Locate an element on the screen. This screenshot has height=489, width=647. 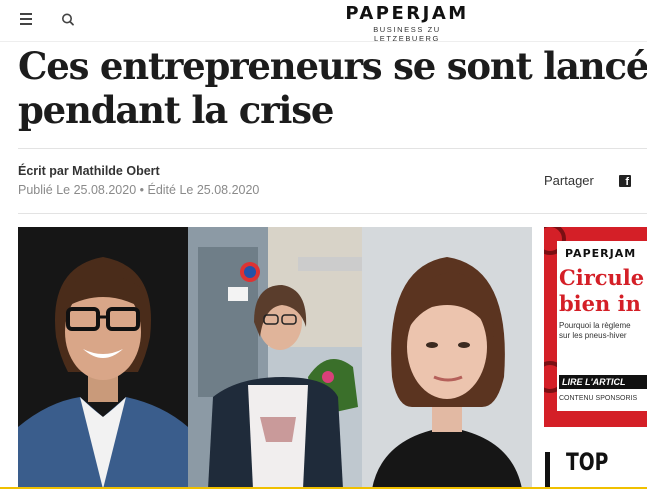
portrait-woman-studio is located at coordinates (447, 358).